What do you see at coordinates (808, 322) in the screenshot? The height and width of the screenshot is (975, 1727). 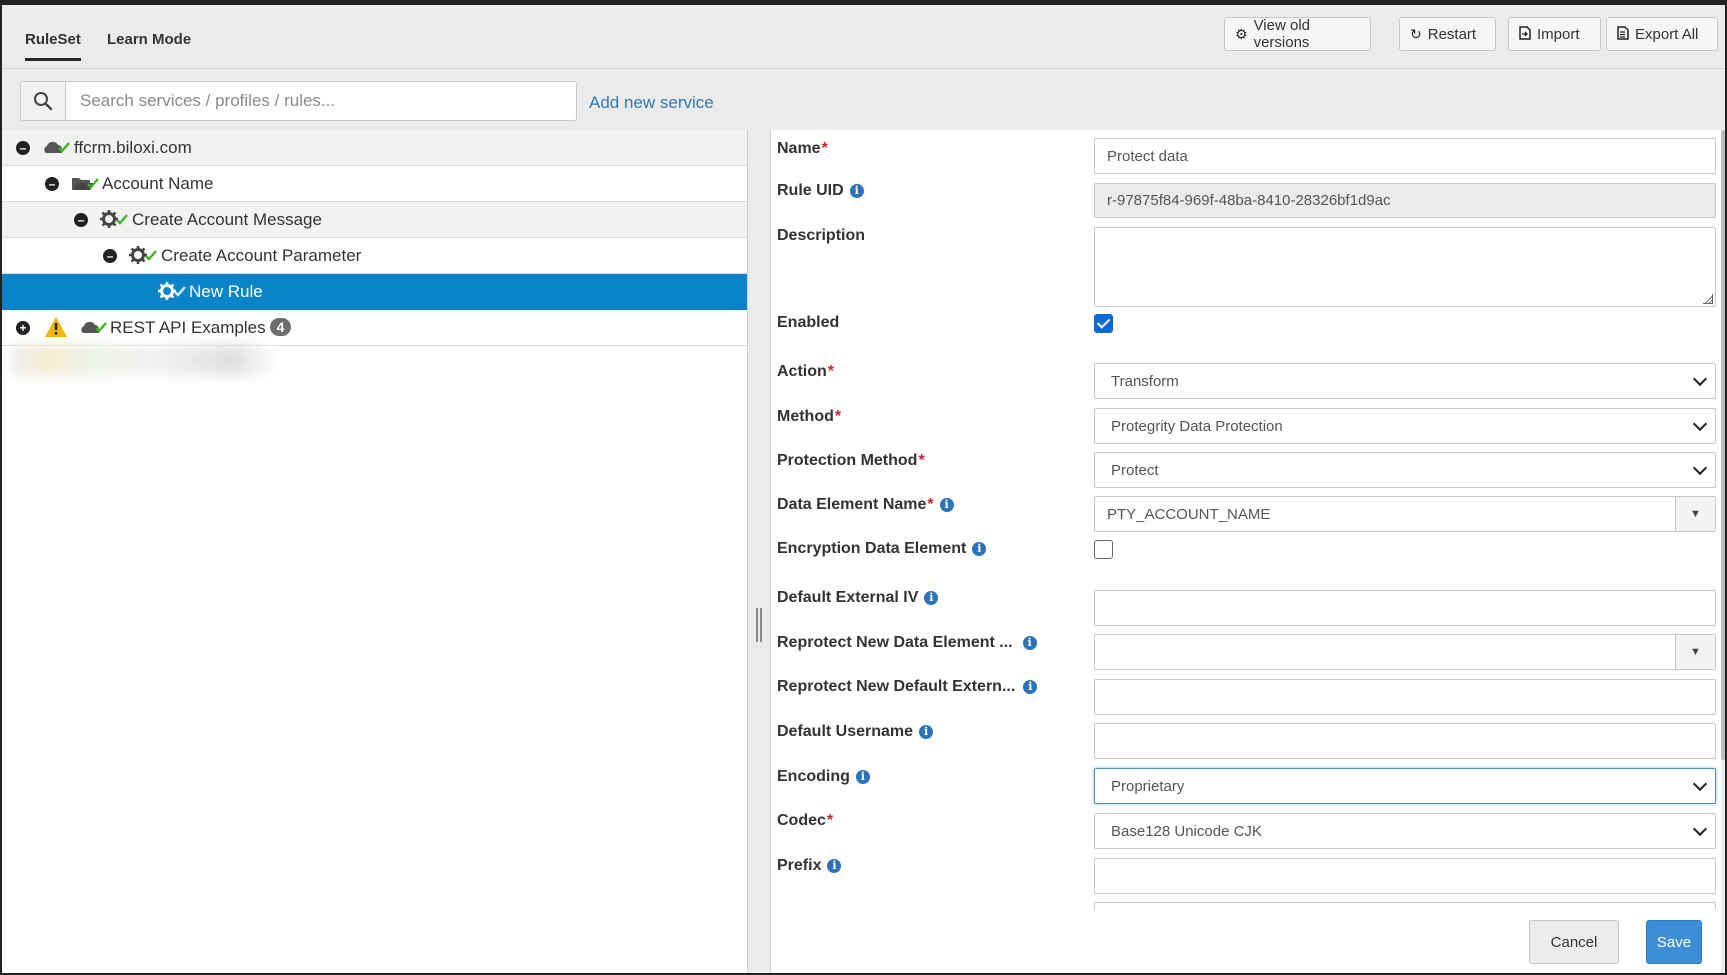 I see `enabled-label: Enabled` at bounding box center [808, 322].